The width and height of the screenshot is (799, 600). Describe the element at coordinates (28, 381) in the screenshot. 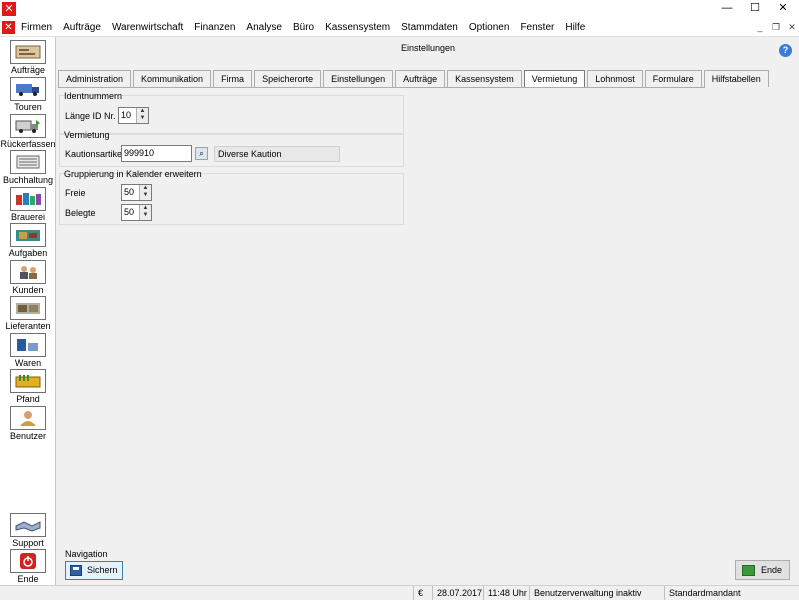

I see `deposit-icon` at that location.